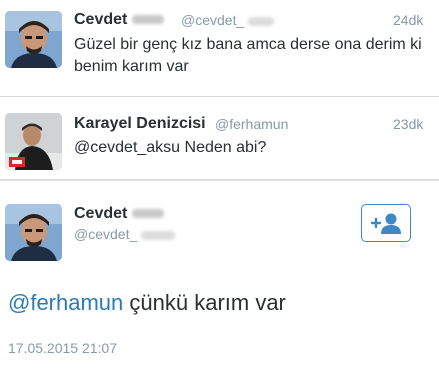 This screenshot has height=371, width=439. What do you see at coordinates (140, 124) in the screenshot?
I see `author-name: Karayel Denizcisi` at bounding box center [140, 124].